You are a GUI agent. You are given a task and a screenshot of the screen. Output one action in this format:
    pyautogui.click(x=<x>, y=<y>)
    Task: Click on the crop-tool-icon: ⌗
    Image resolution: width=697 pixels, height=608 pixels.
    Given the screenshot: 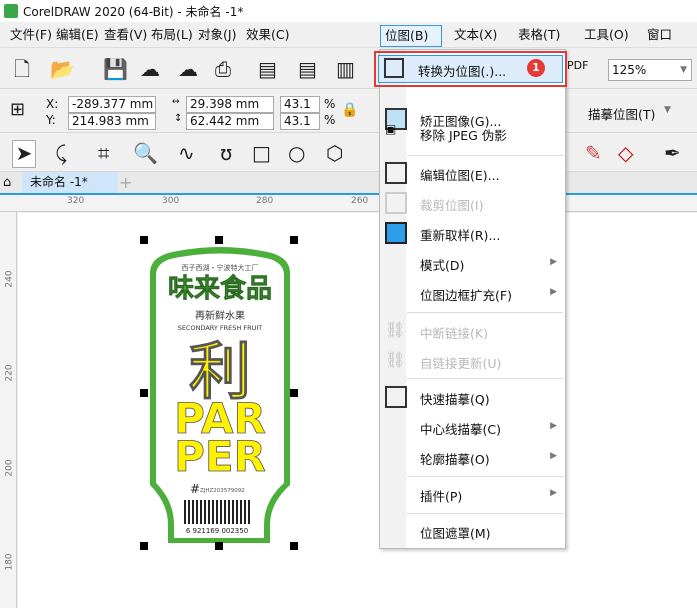 What is the action you would take?
    pyautogui.click(x=103, y=153)
    